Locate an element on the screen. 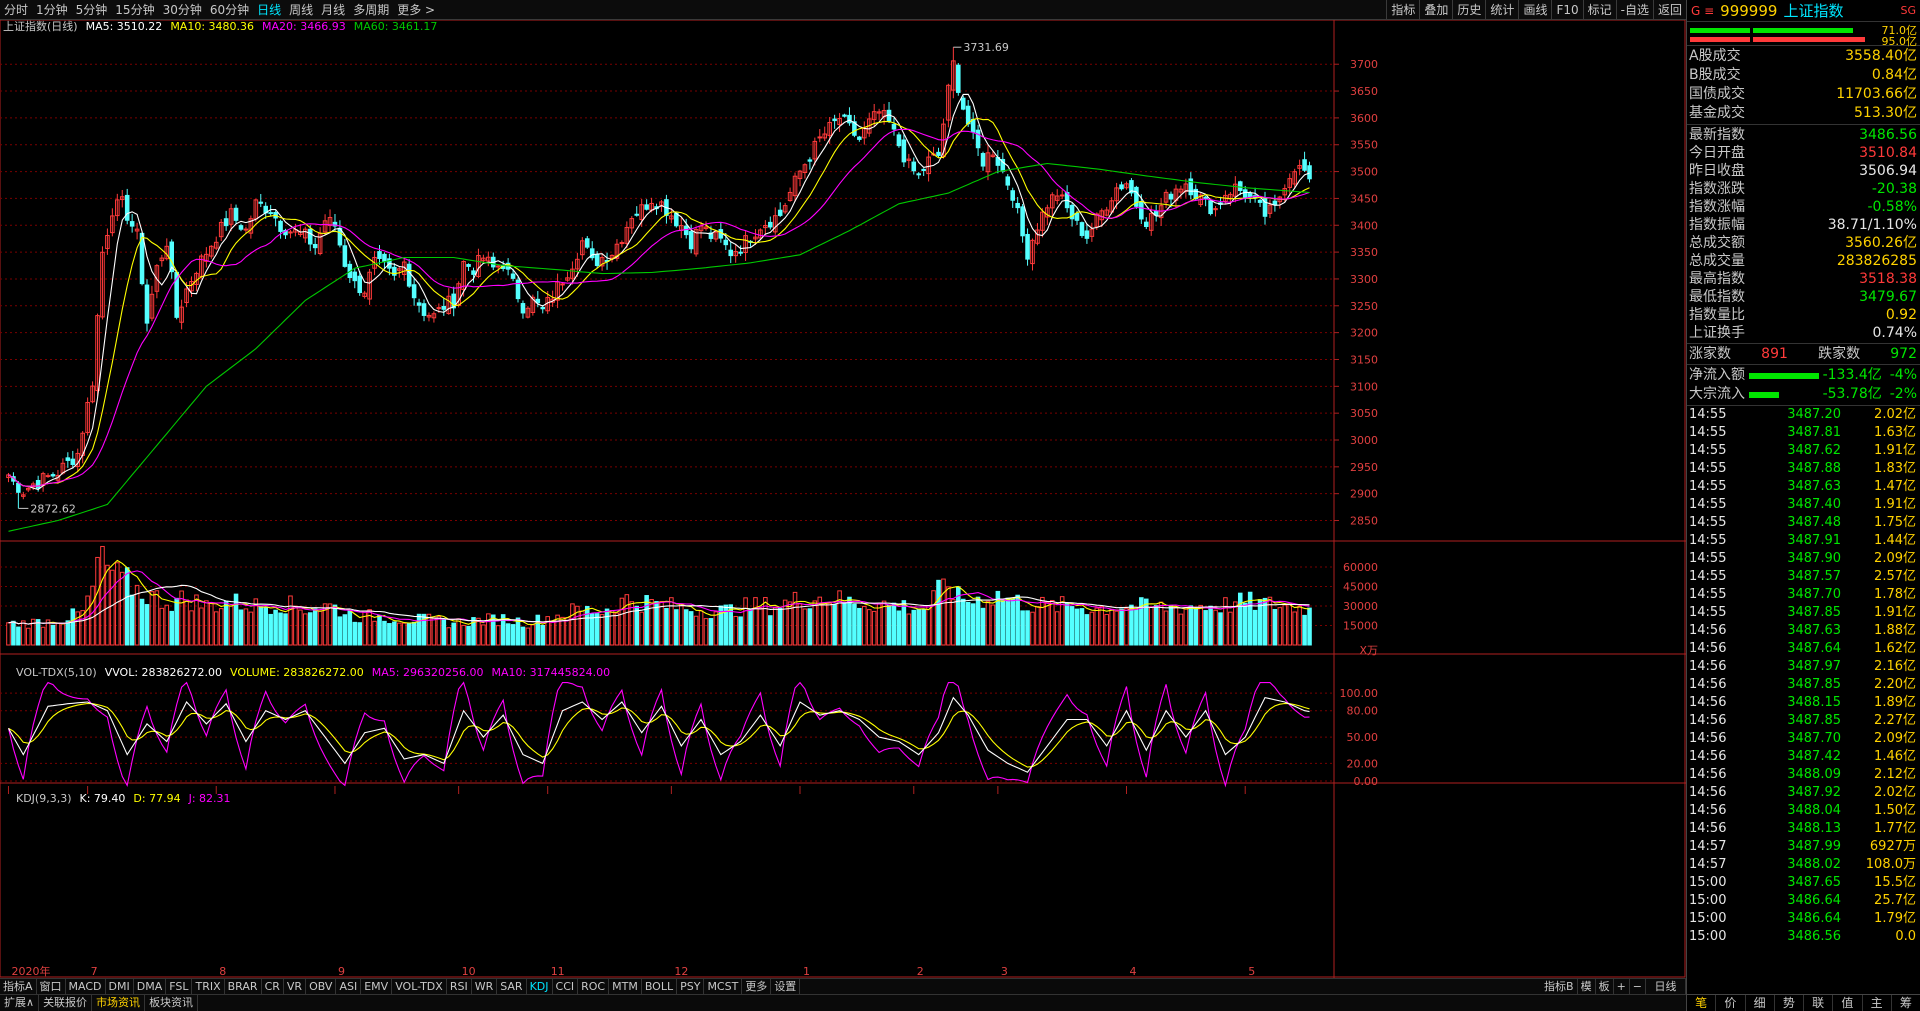  indicator-right-tab-3: + is located at coordinates (1622, 986).